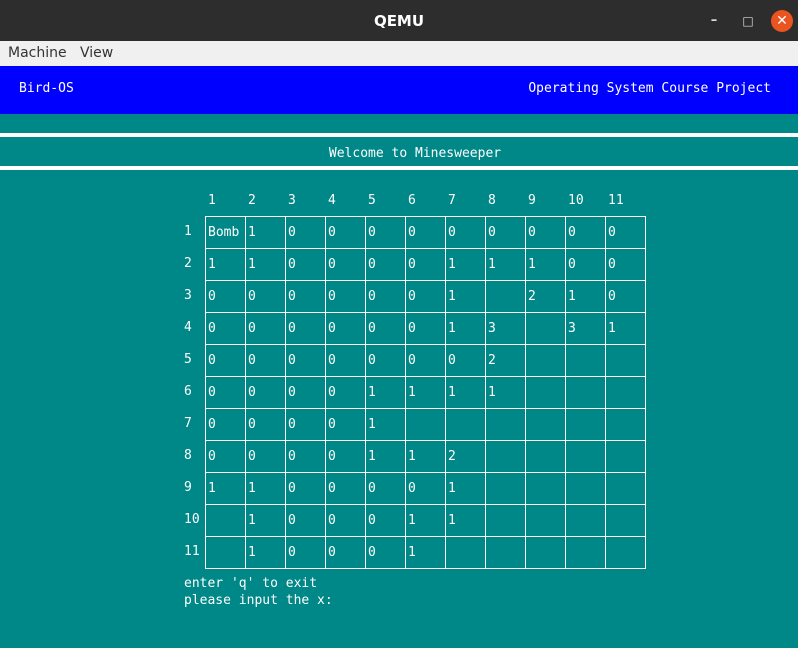  What do you see at coordinates (506, 329) in the screenshot?
I see `board-cell: 3` at bounding box center [506, 329].